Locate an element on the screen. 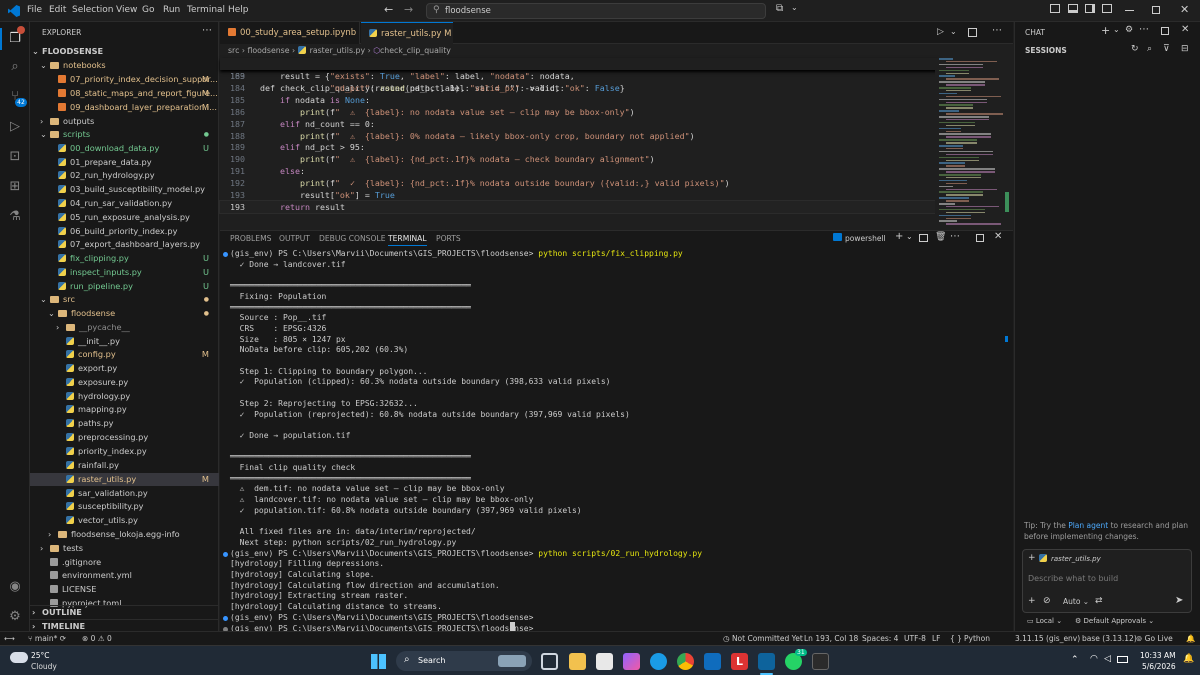 The image size is (1200, 675). tab-notebook: 00_study_area_setup.ipynb M is located at coordinates (290, 33).